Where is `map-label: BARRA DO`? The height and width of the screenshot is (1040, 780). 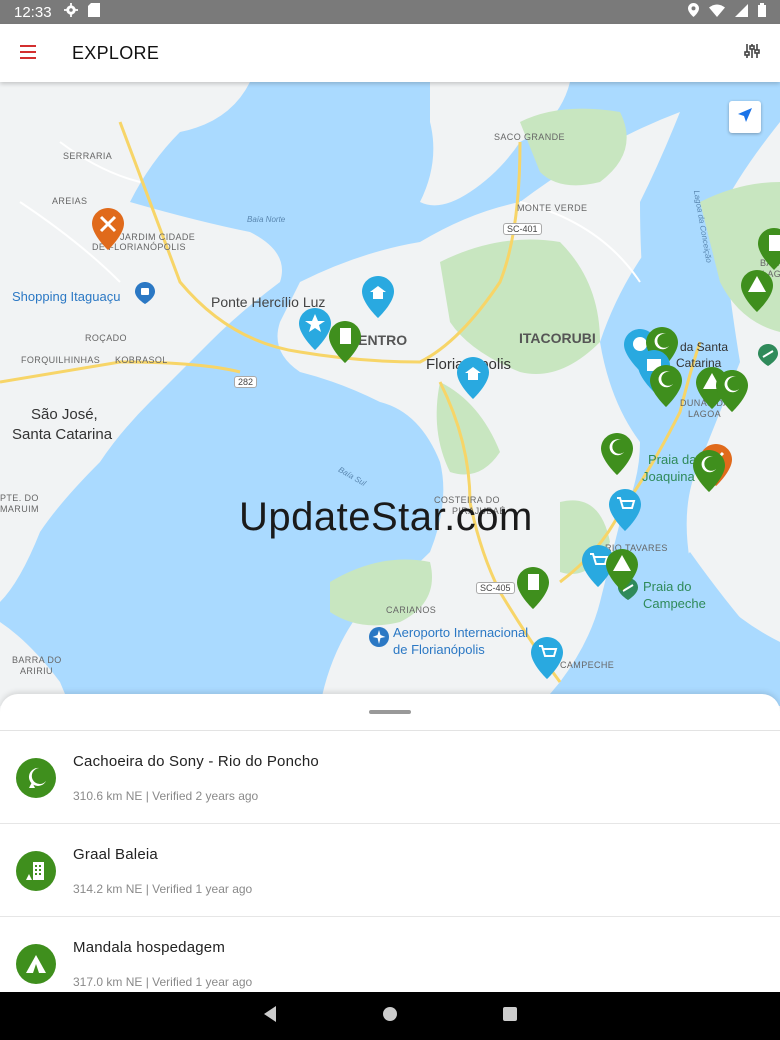
map-label: BARRA DO is located at coordinates (37, 660).